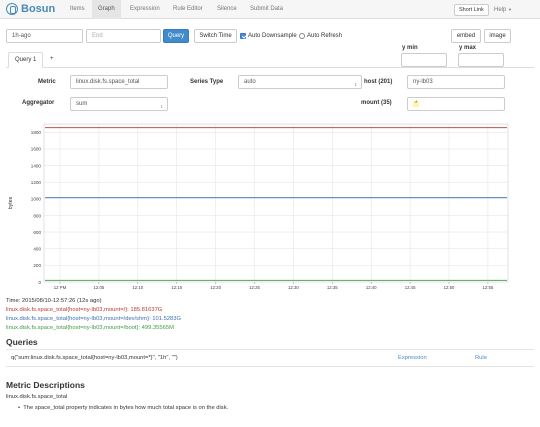 The height and width of the screenshot is (427, 540). Describe the element at coordinates (207, 82) in the screenshot. I see `series-type-label: Series Type` at that location.